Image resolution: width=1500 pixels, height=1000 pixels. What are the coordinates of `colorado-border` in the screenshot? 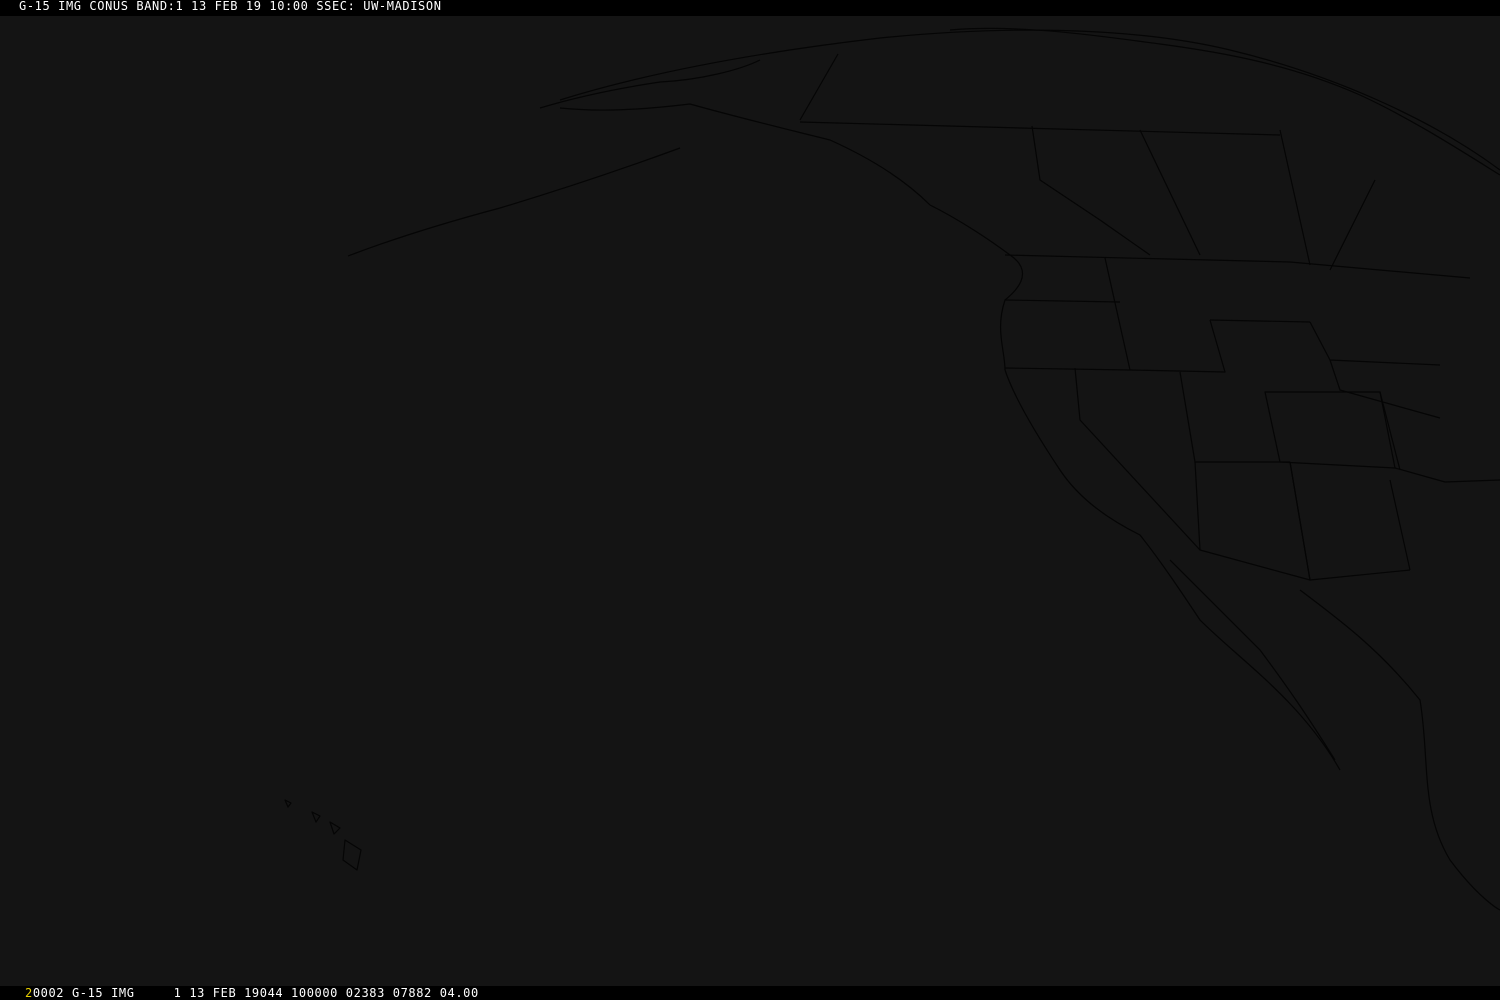 It's located at (1330, 430).